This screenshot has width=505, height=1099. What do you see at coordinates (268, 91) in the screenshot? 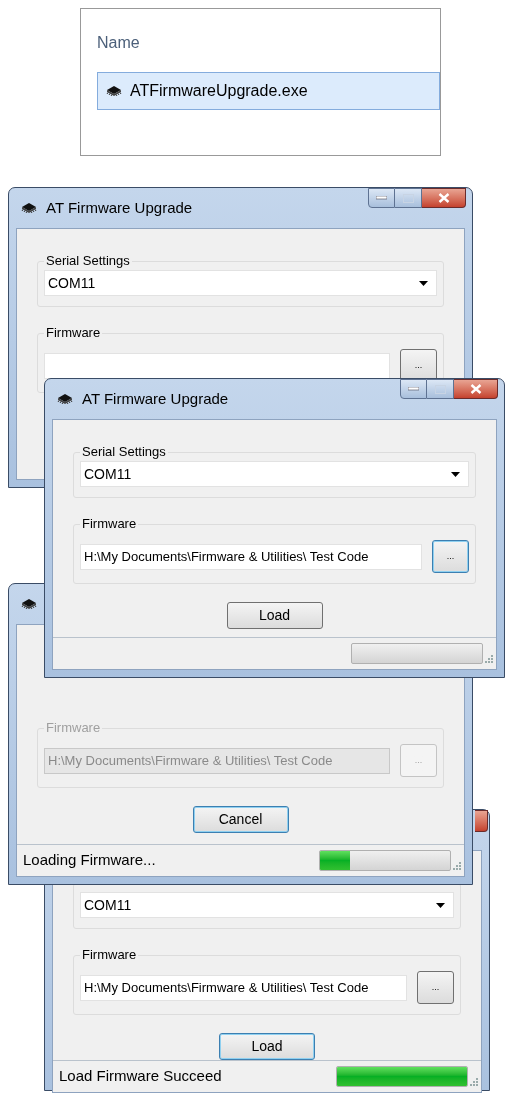
I see `file-row: ATFirmwareUpgrade.exe` at bounding box center [268, 91].